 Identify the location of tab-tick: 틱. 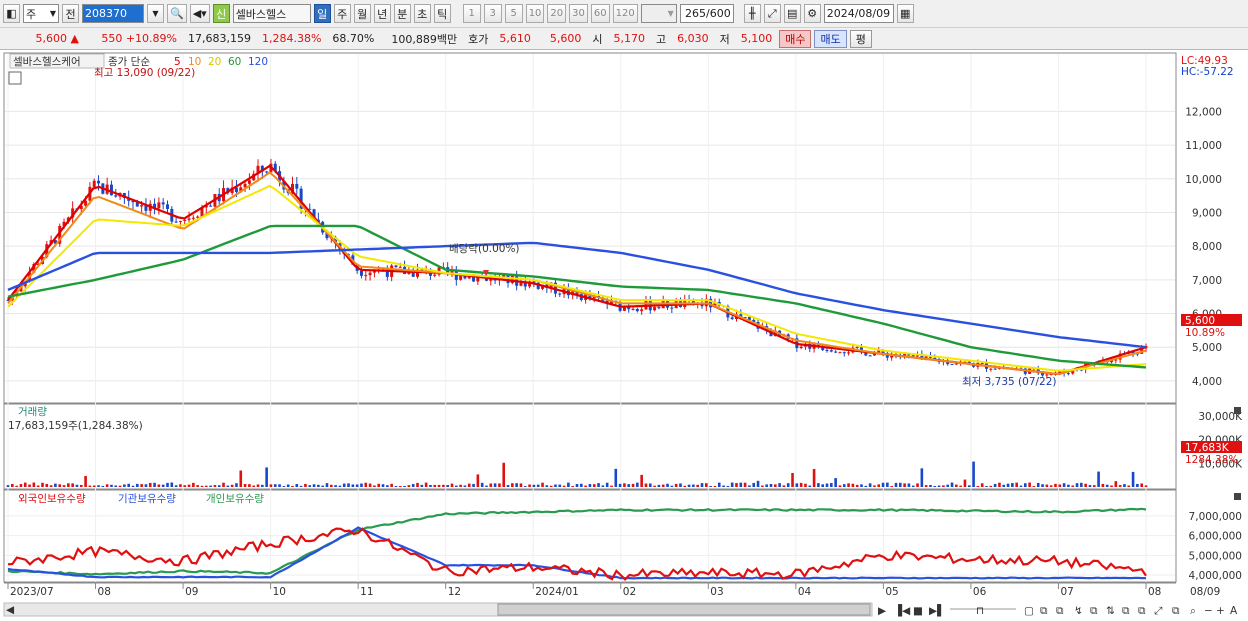
(442, 13).